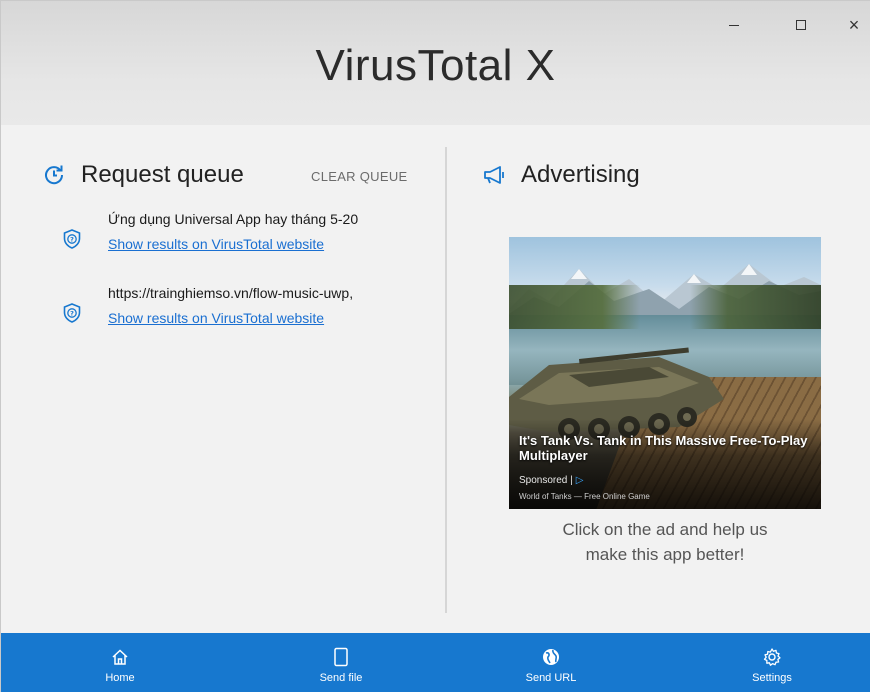 This screenshot has width=870, height=692. I want to click on queue-item-name: Ứng dụng Universal App hay tháng 5-20, so click(233, 219).